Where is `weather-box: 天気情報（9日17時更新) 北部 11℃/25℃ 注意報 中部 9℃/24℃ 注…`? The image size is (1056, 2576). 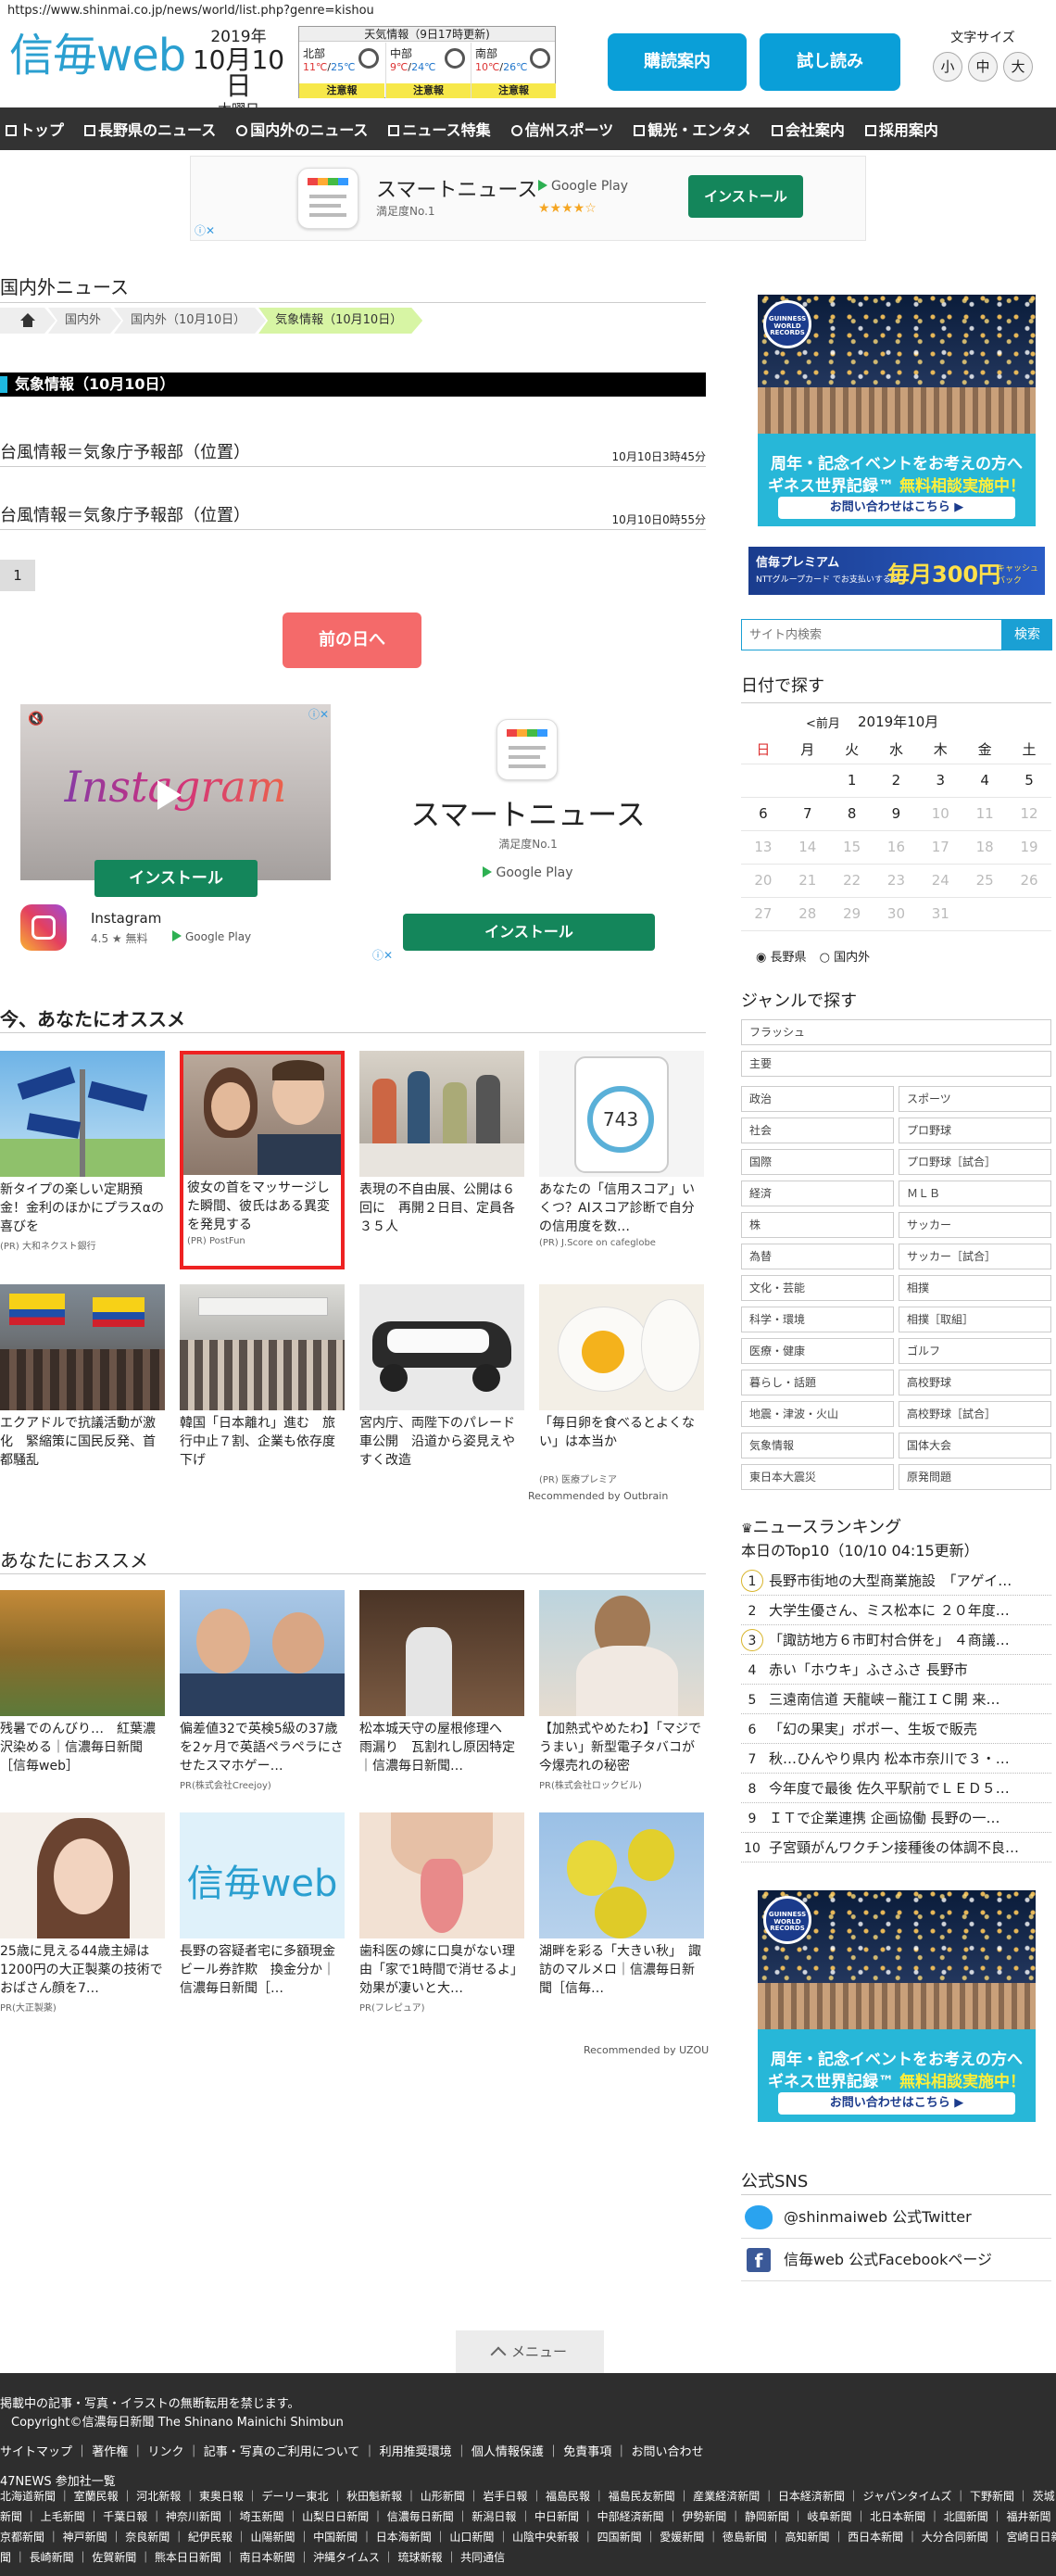 weather-box: 天気情報（9日17時更新) 北部 11℃/25℃ 注意報 中部 9℃/24℃ 注… is located at coordinates (427, 62).